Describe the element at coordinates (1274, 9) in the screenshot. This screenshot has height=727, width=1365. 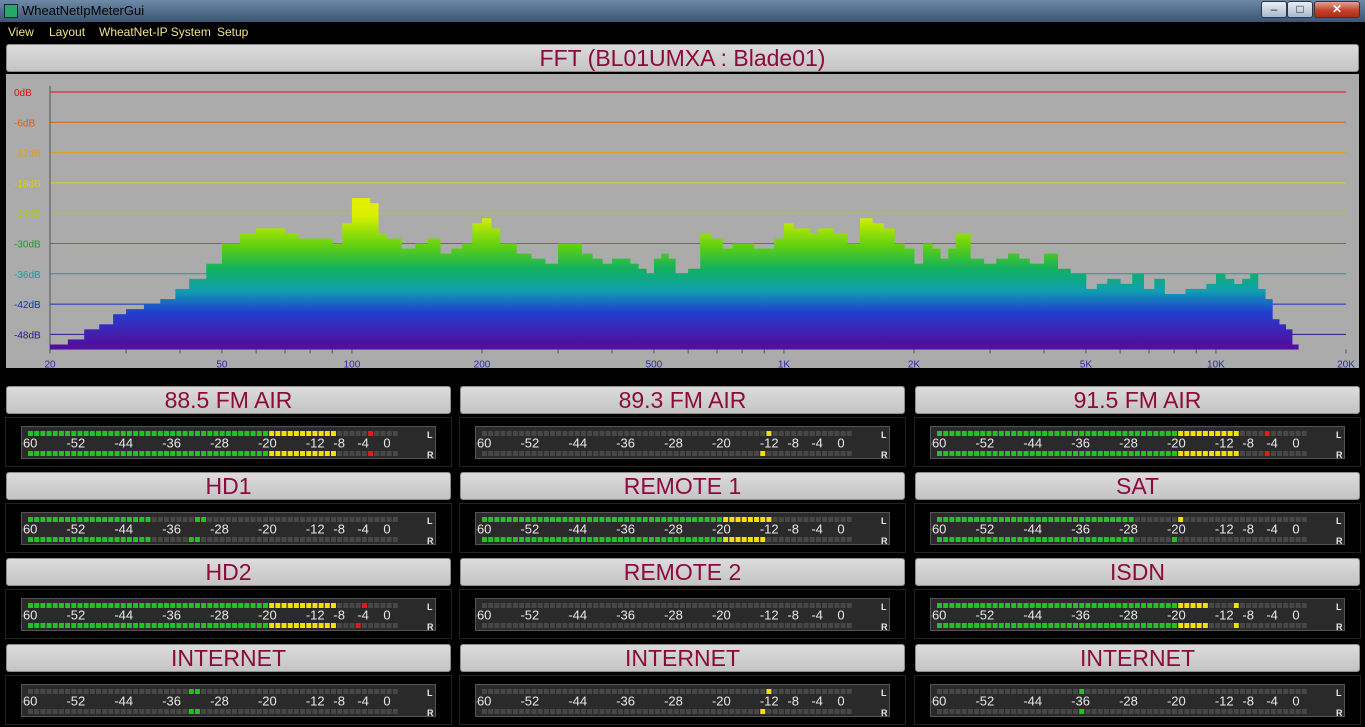
I see `minimize-button: –` at that location.